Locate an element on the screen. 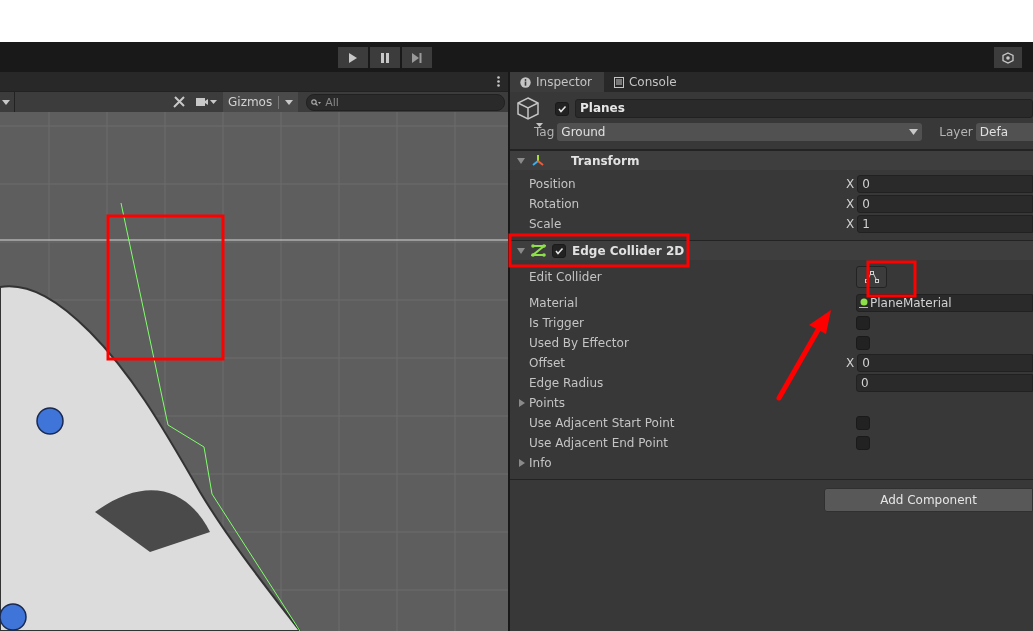 This screenshot has height=631, width=1033. edit-shape-icon is located at coordinates (871, 277).